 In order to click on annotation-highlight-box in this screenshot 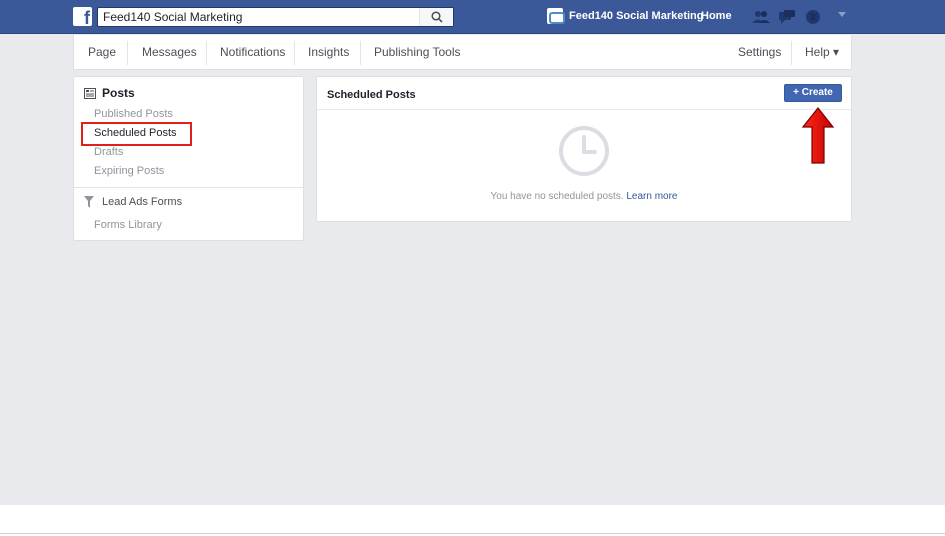, I will do `click(136, 134)`.